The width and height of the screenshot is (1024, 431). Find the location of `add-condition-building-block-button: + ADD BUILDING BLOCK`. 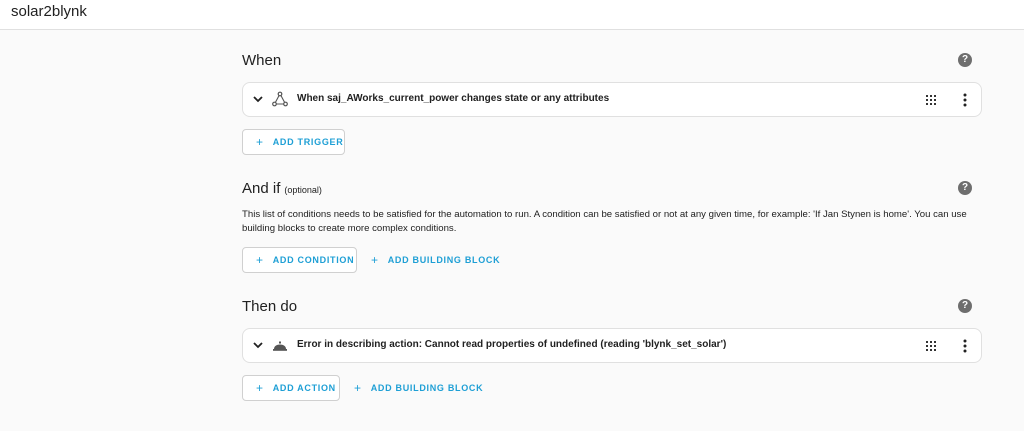

add-condition-building-block-button: + ADD BUILDING BLOCK is located at coordinates (435, 260).